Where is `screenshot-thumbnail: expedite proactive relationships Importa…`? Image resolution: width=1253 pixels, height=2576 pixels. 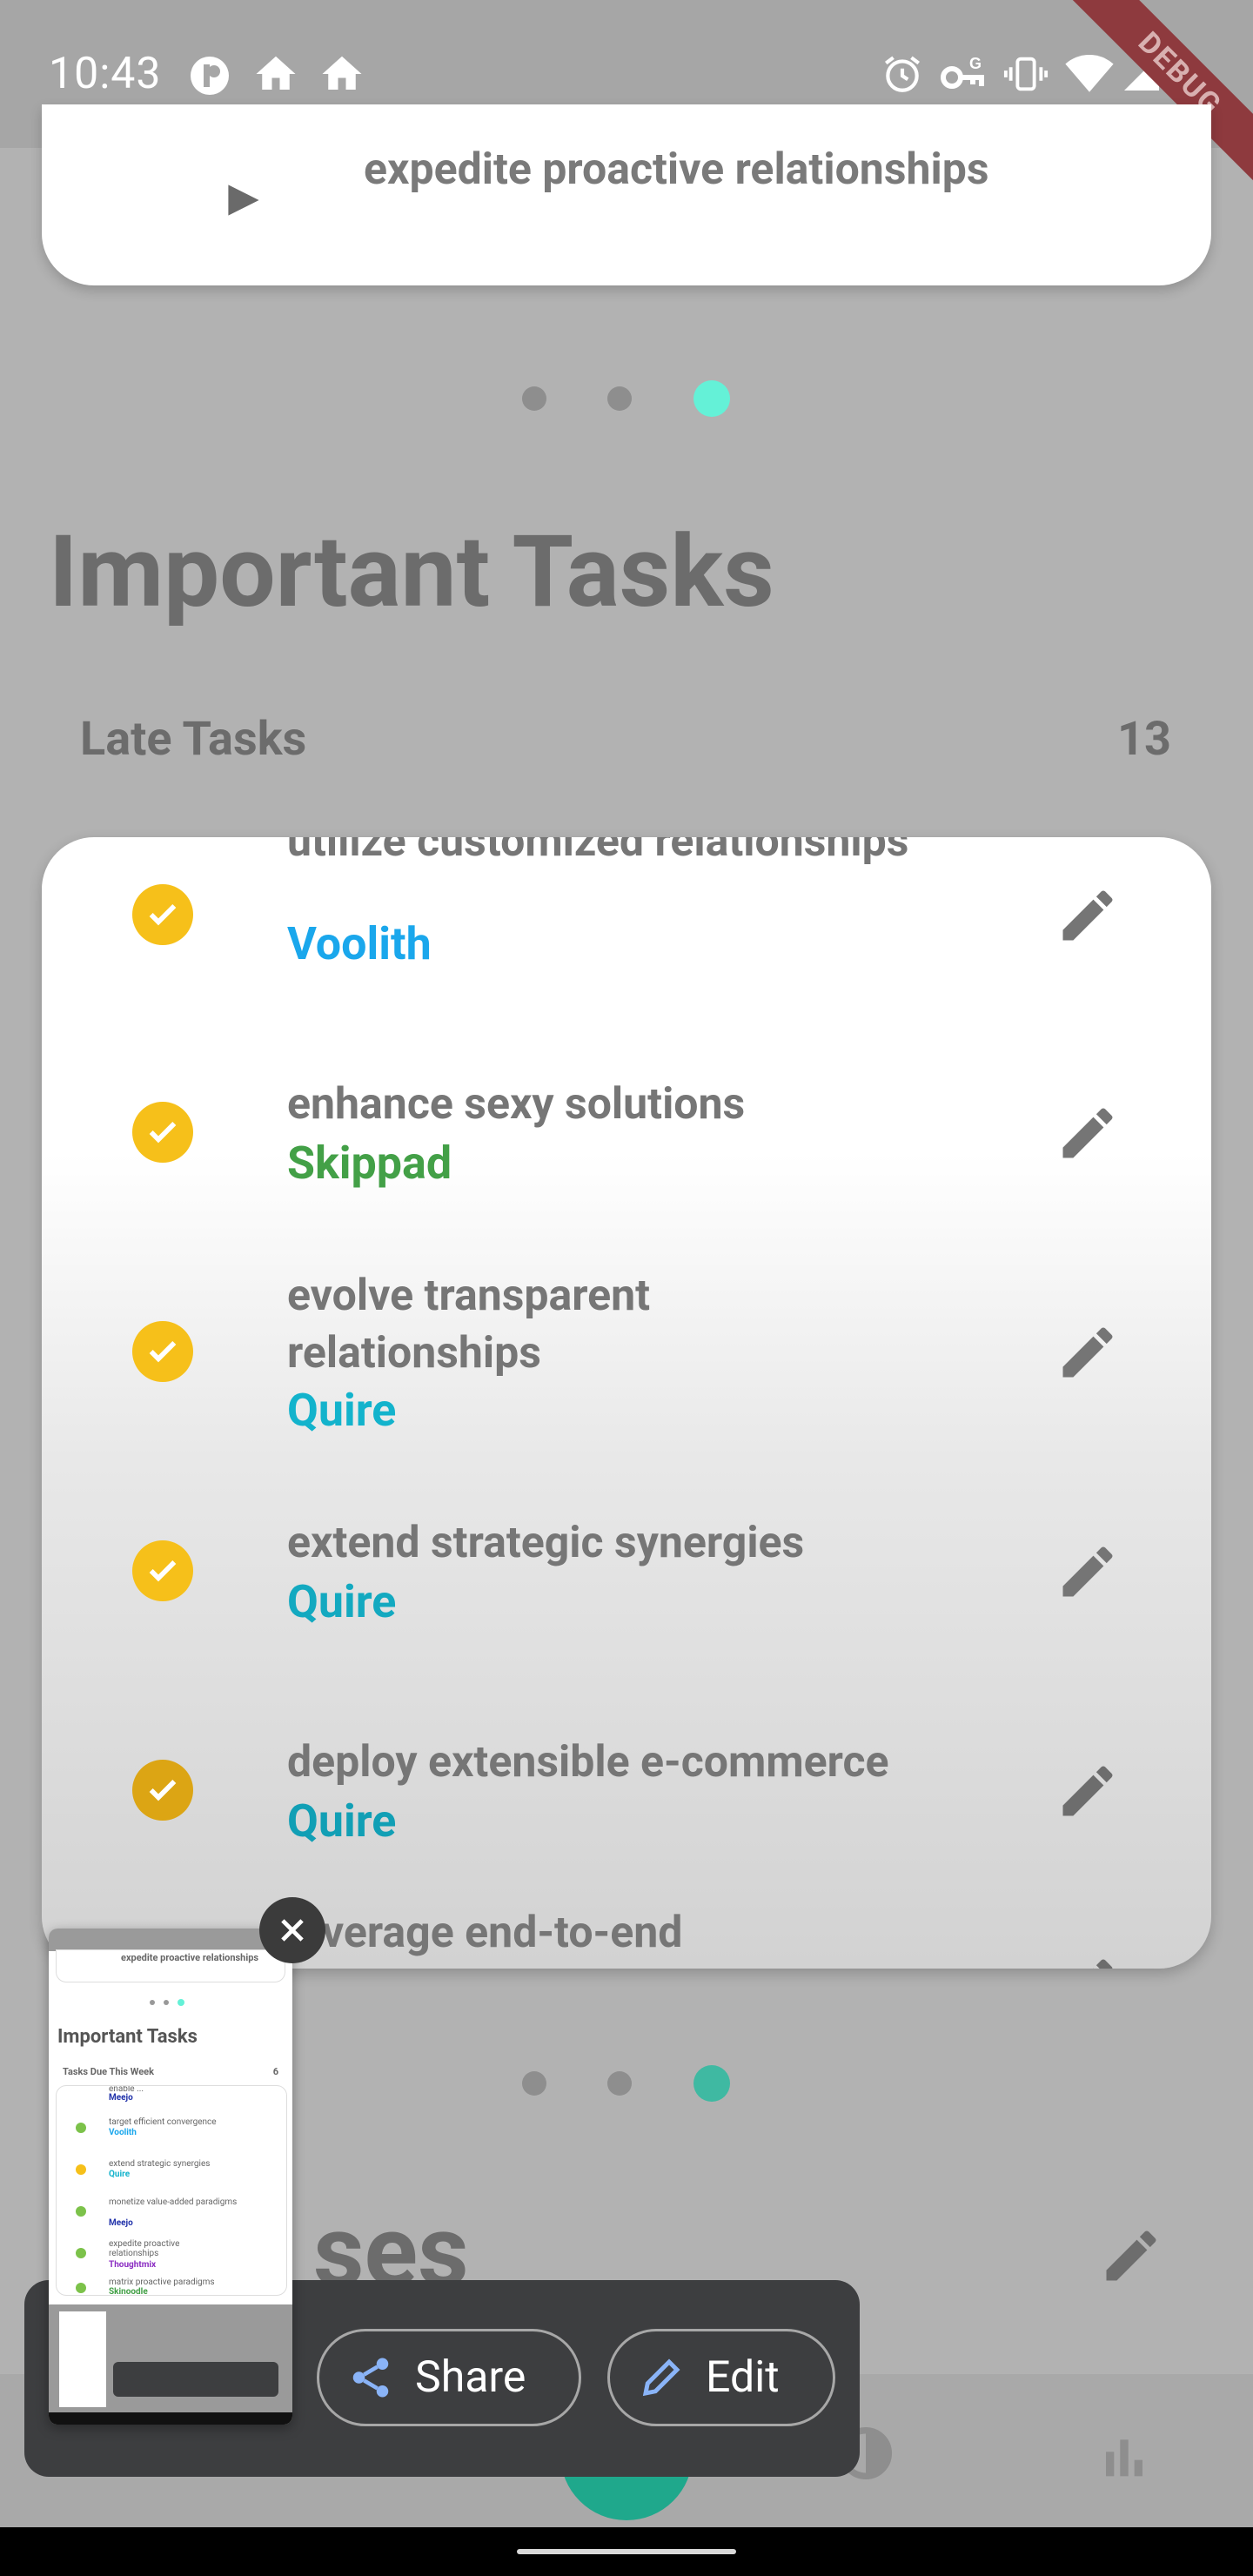
screenshot-thumbnail: expedite proactive relationships Importa… is located at coordinates (170, 2177).